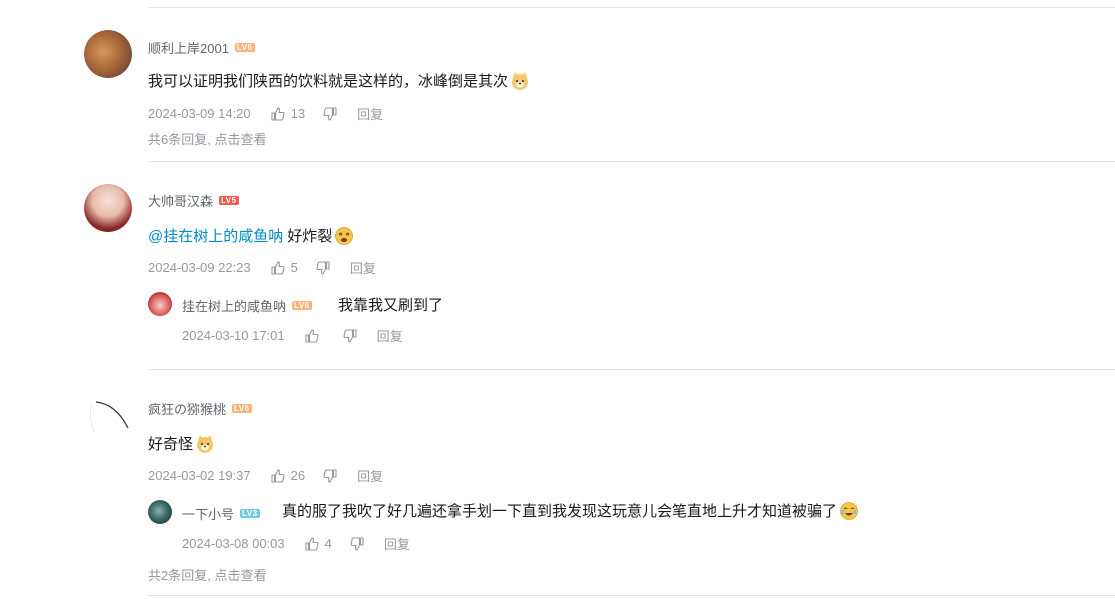 This screenshot has height=599, width=1115. What do you see at coordinates (229, 200) in the screenshot?
I see `level-badge: LV5` at bounding box center [229, 200].